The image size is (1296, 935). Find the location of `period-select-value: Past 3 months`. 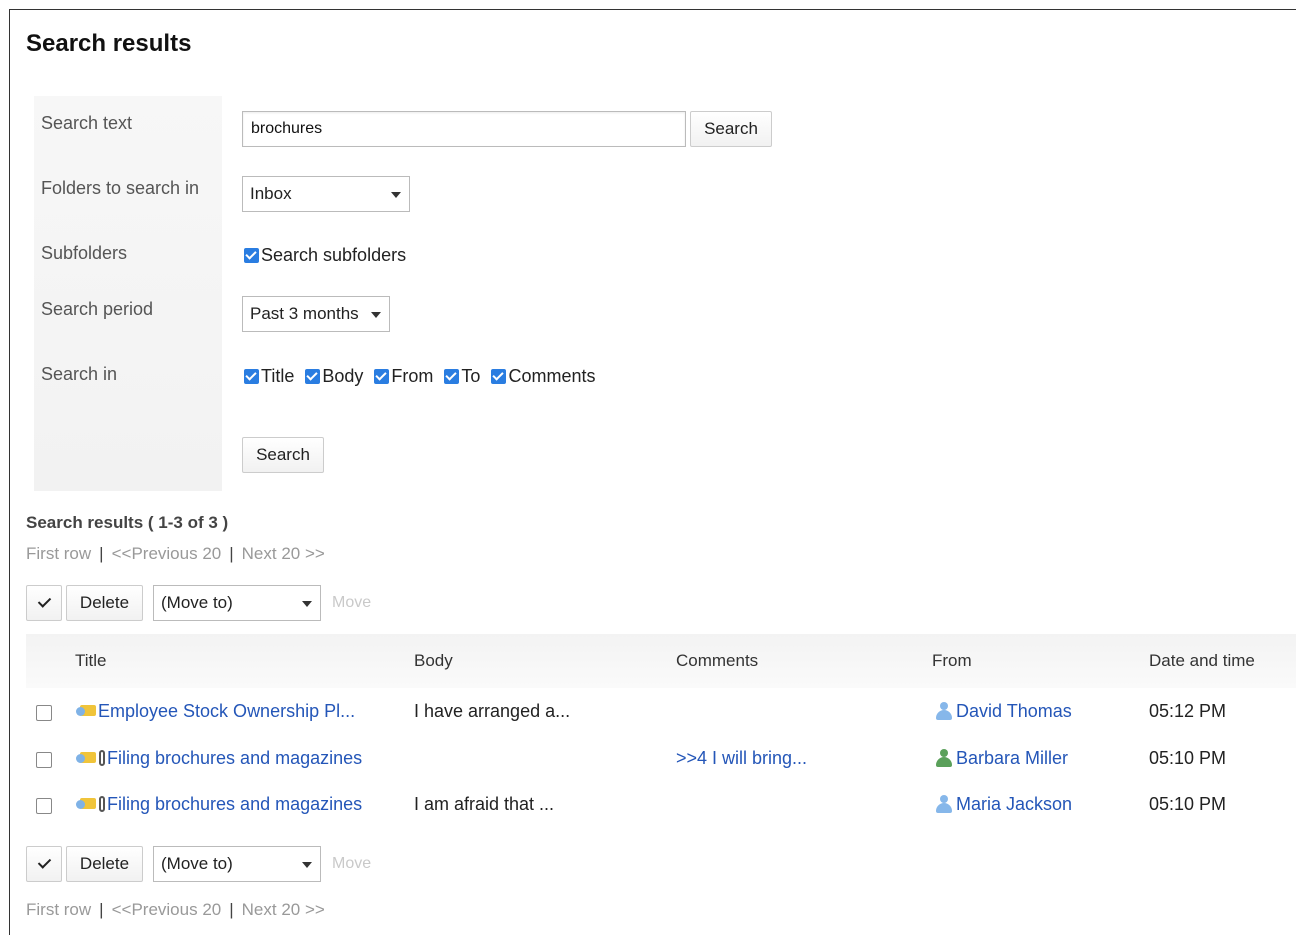

period-select-value: Past 3 months is located at coordinates (304, 313).